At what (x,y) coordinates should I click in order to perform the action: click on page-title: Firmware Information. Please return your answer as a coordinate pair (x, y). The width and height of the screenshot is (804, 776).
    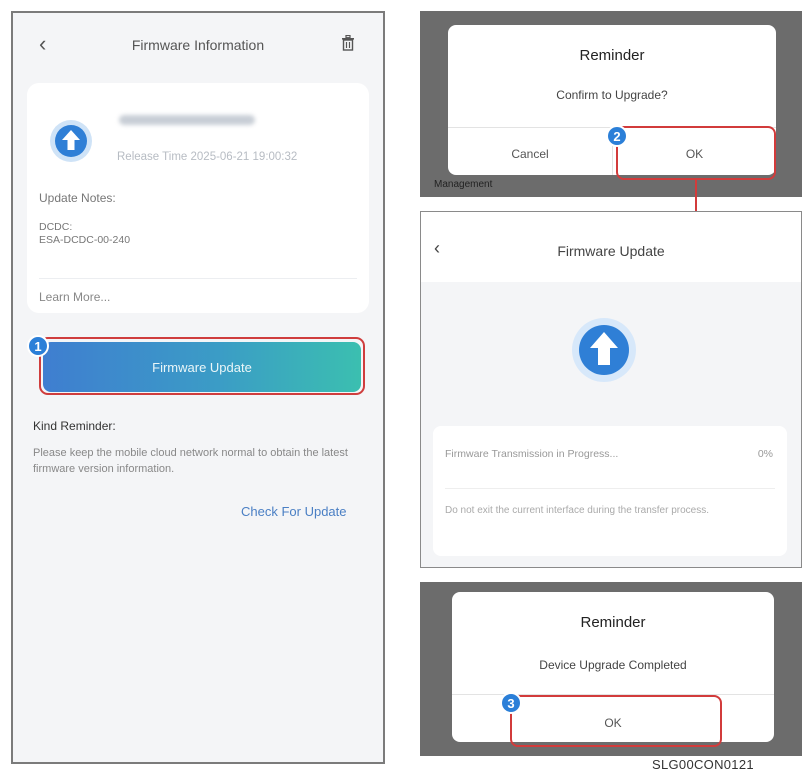
    Looking at the image, I should click on (198, 45).